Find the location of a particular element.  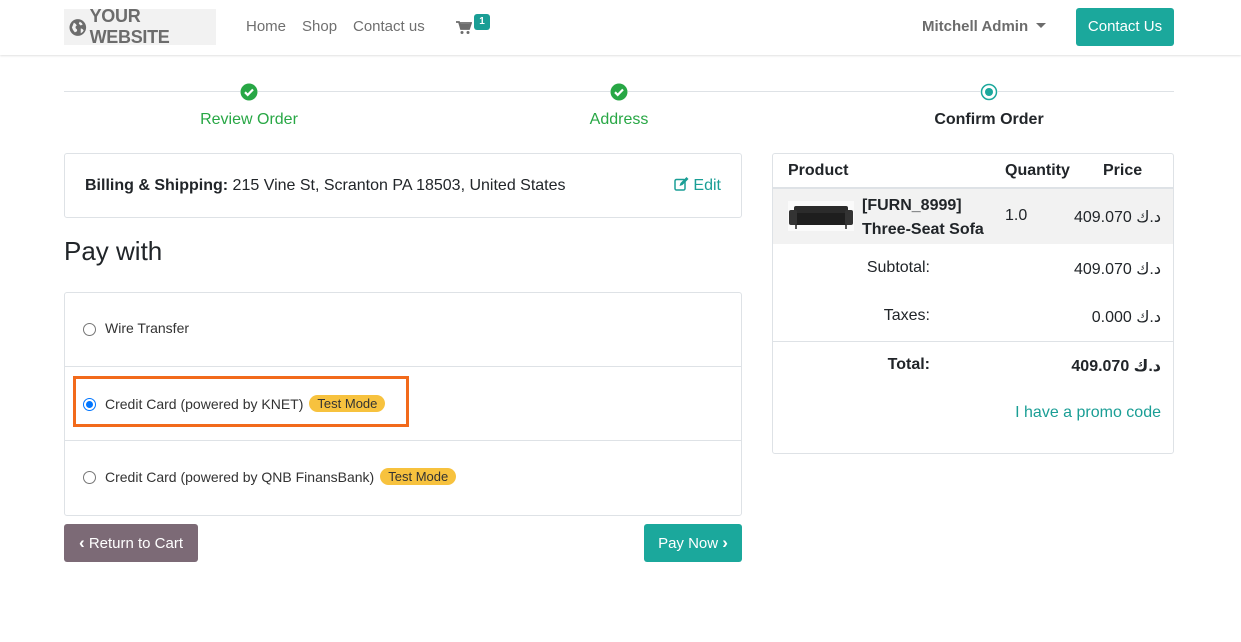

product-image is located at coordinates (821, 216).